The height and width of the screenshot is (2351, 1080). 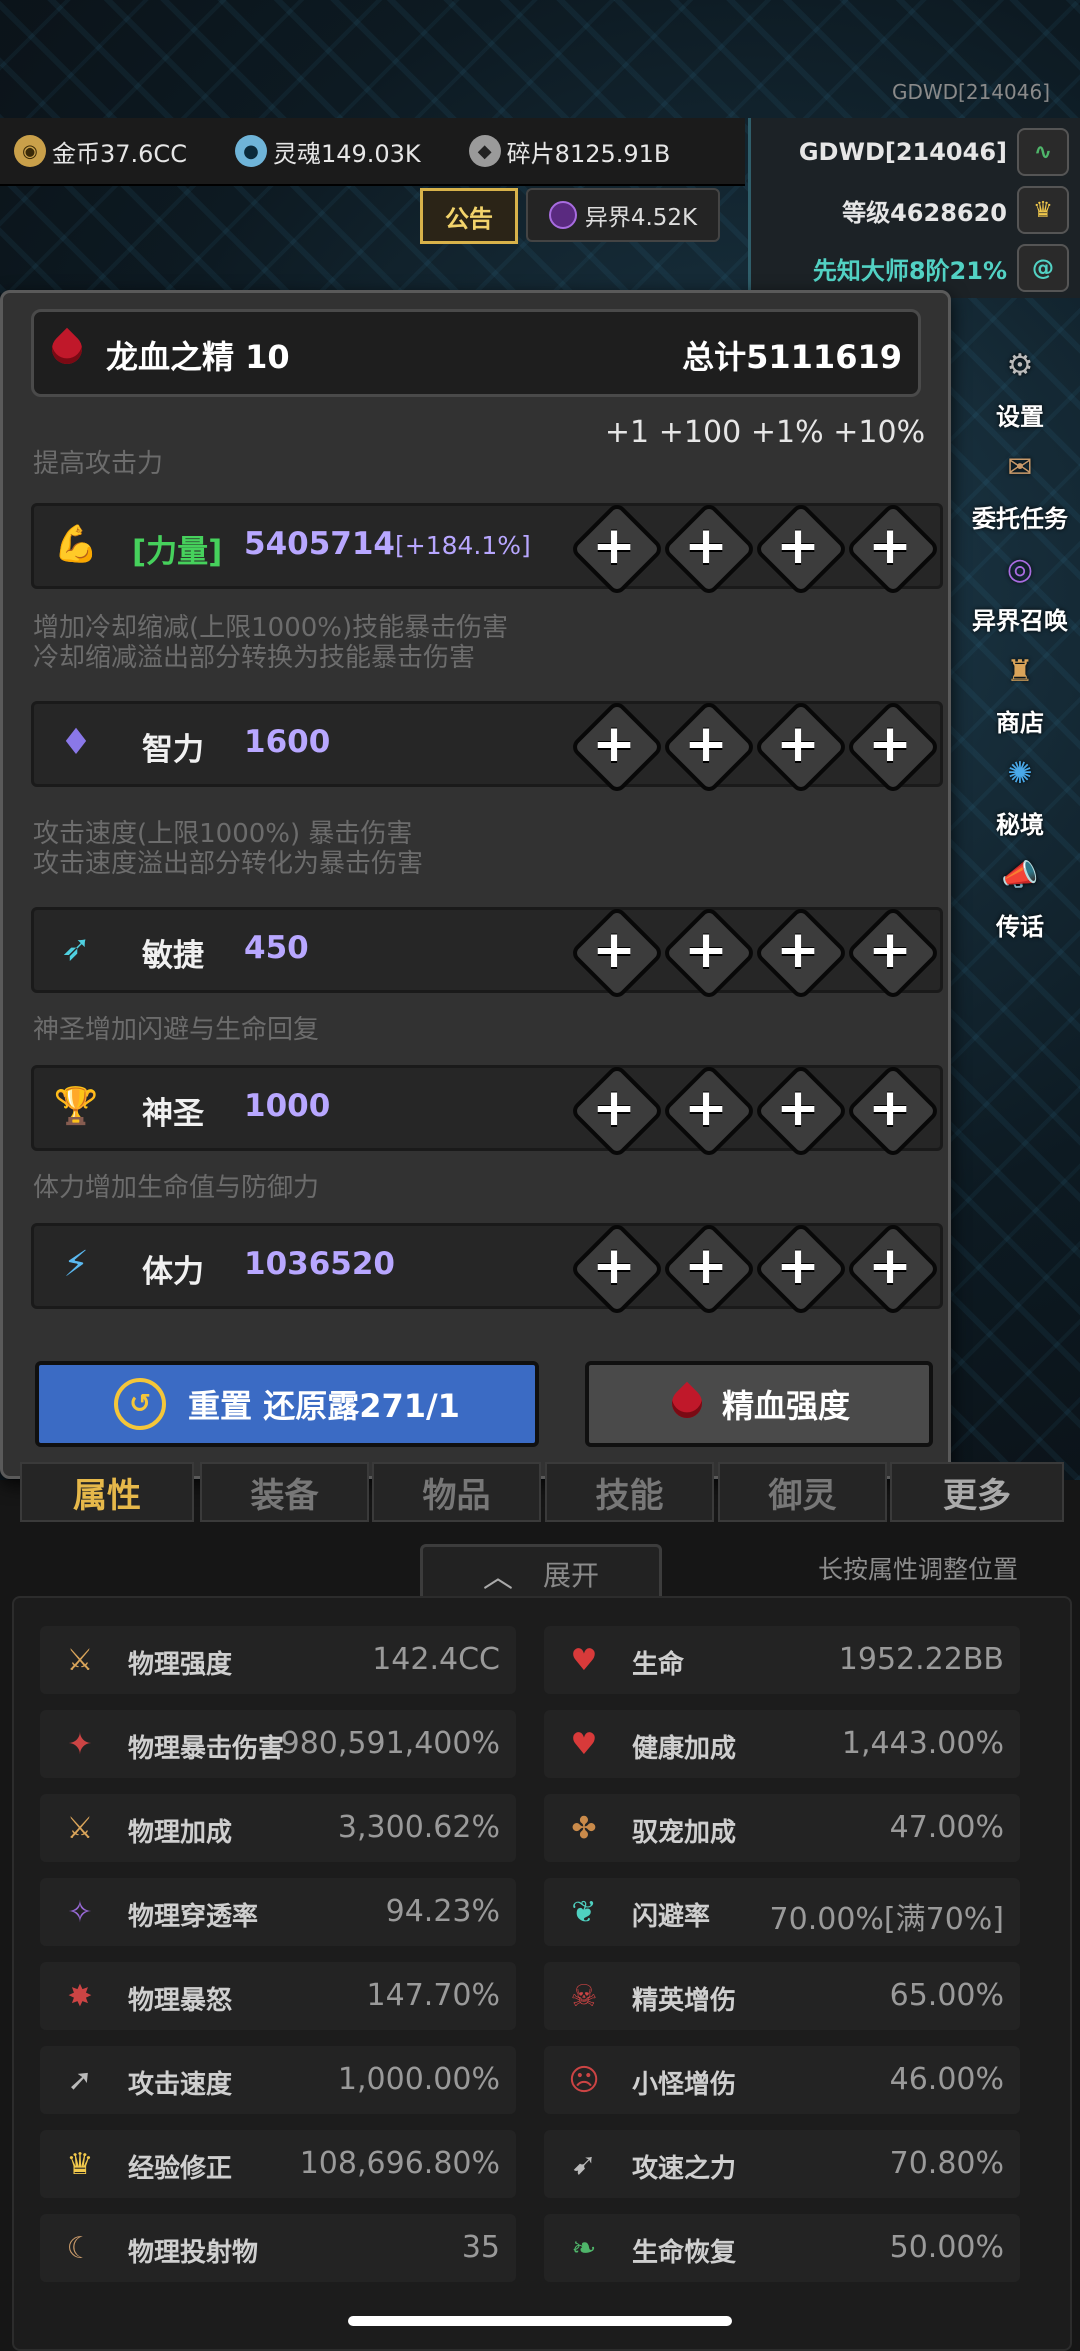 I want to click on stat-physical-penetration: ✧ 物理穿透率 94.23%, so click(x=278, y=1912).